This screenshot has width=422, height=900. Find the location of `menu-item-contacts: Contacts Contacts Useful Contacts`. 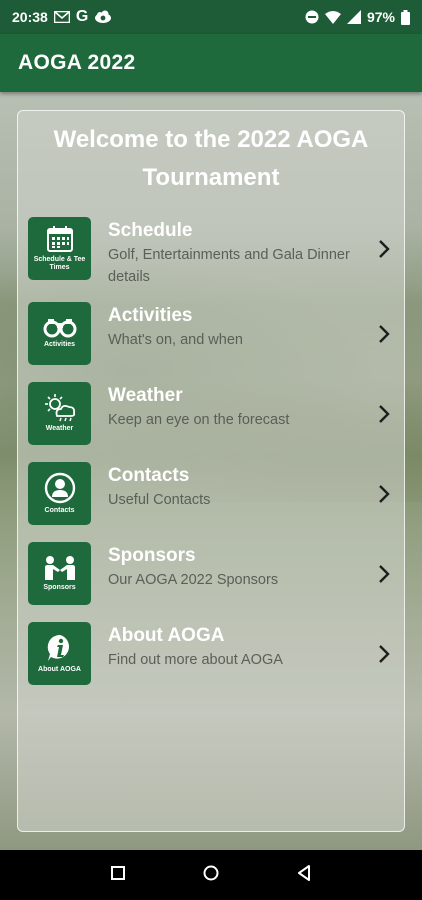

menu-item-contacts: Contacts Contacts Useful Contacts is located at coordinates (211, 498).